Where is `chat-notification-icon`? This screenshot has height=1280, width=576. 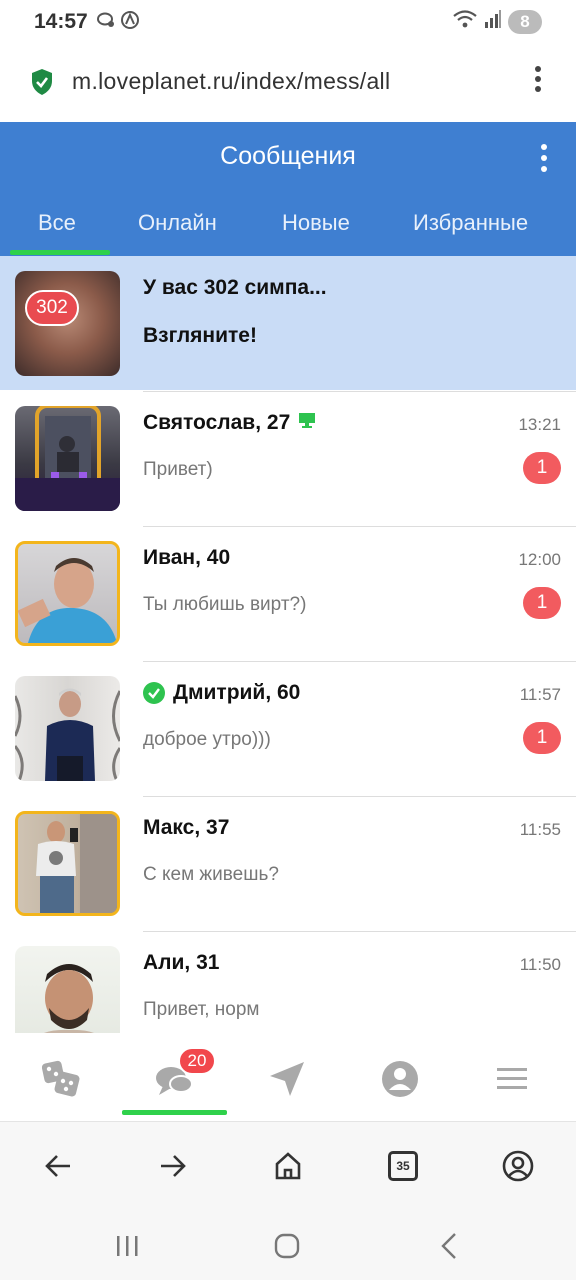 chat-notification-icon is located at coordinates (106, 22).